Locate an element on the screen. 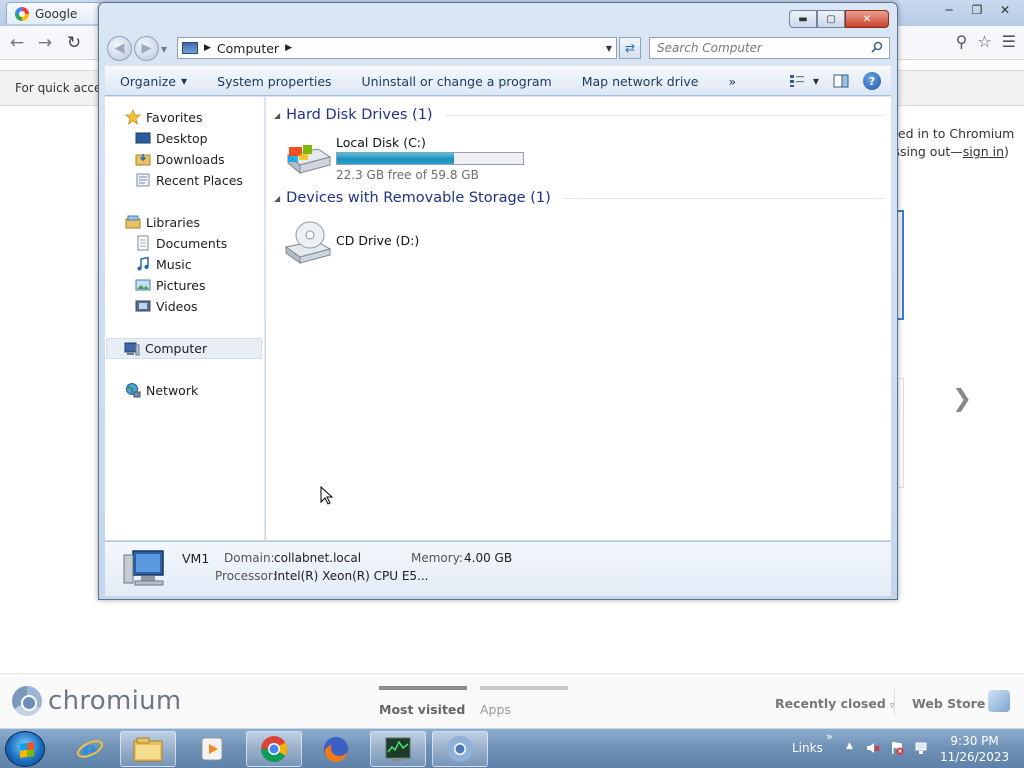 The width and height of the screenshot is (1024, 768). sidebar-item-libraries: Libraries is located at coordinates (162, 222).